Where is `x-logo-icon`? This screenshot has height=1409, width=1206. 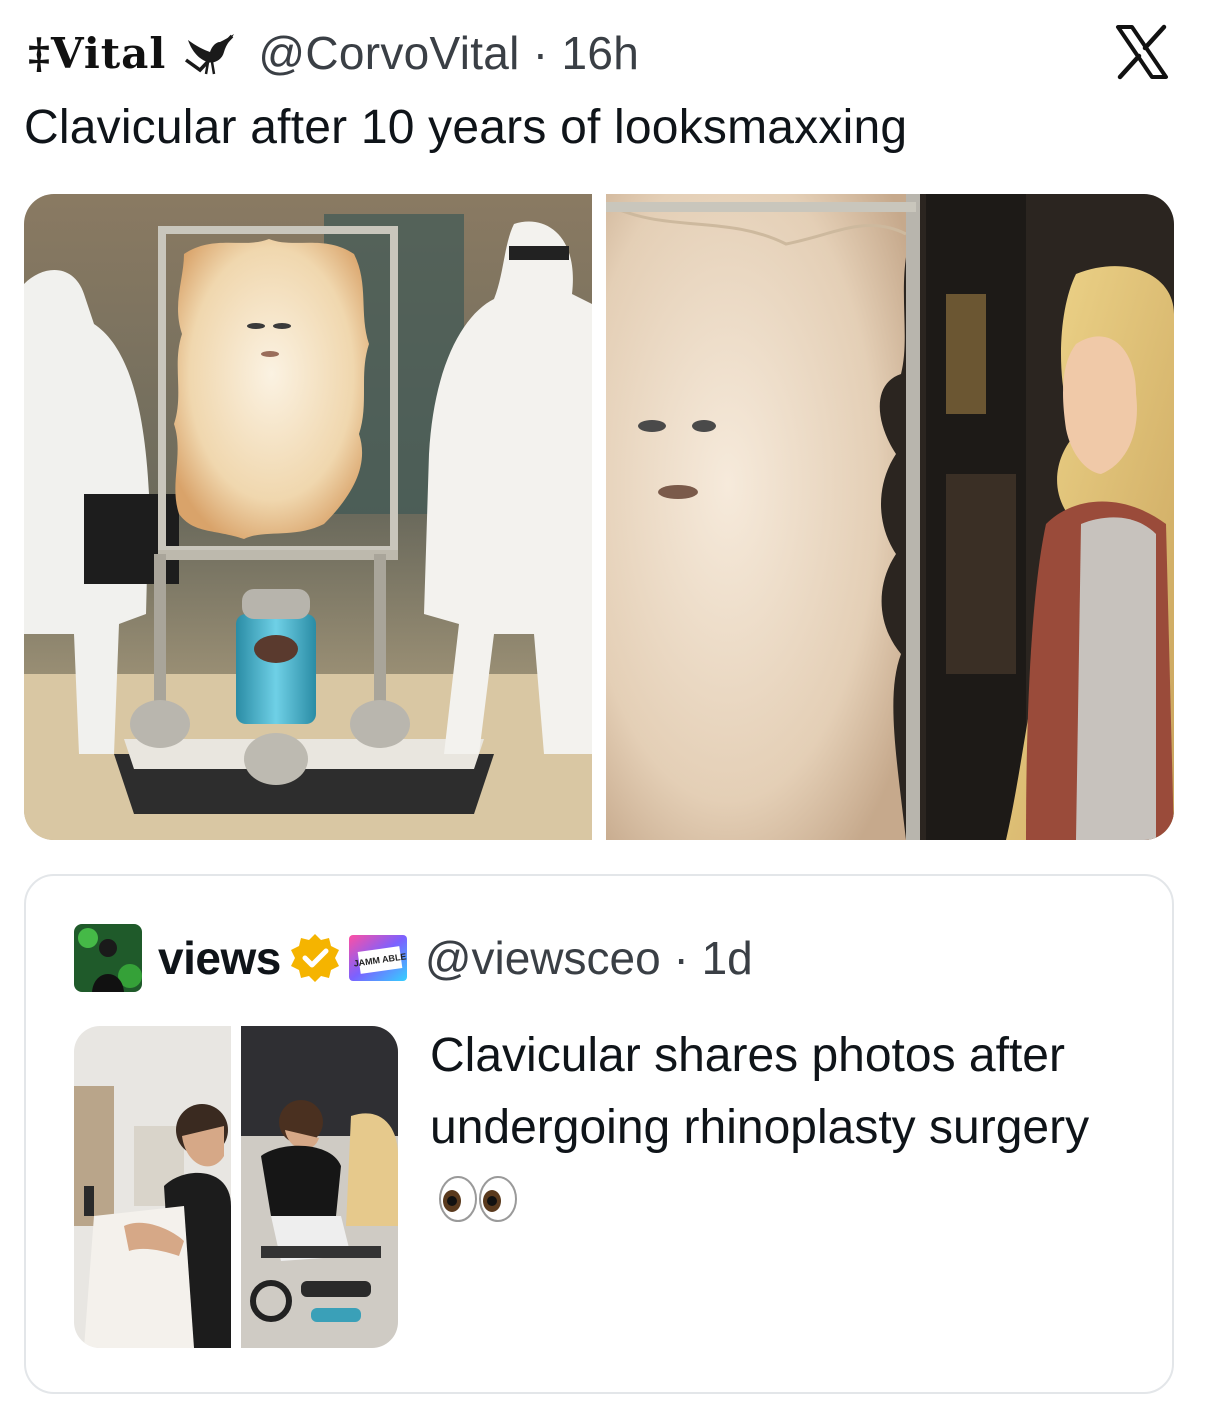 x-logo-icon is located at coordinates (1142, 52).